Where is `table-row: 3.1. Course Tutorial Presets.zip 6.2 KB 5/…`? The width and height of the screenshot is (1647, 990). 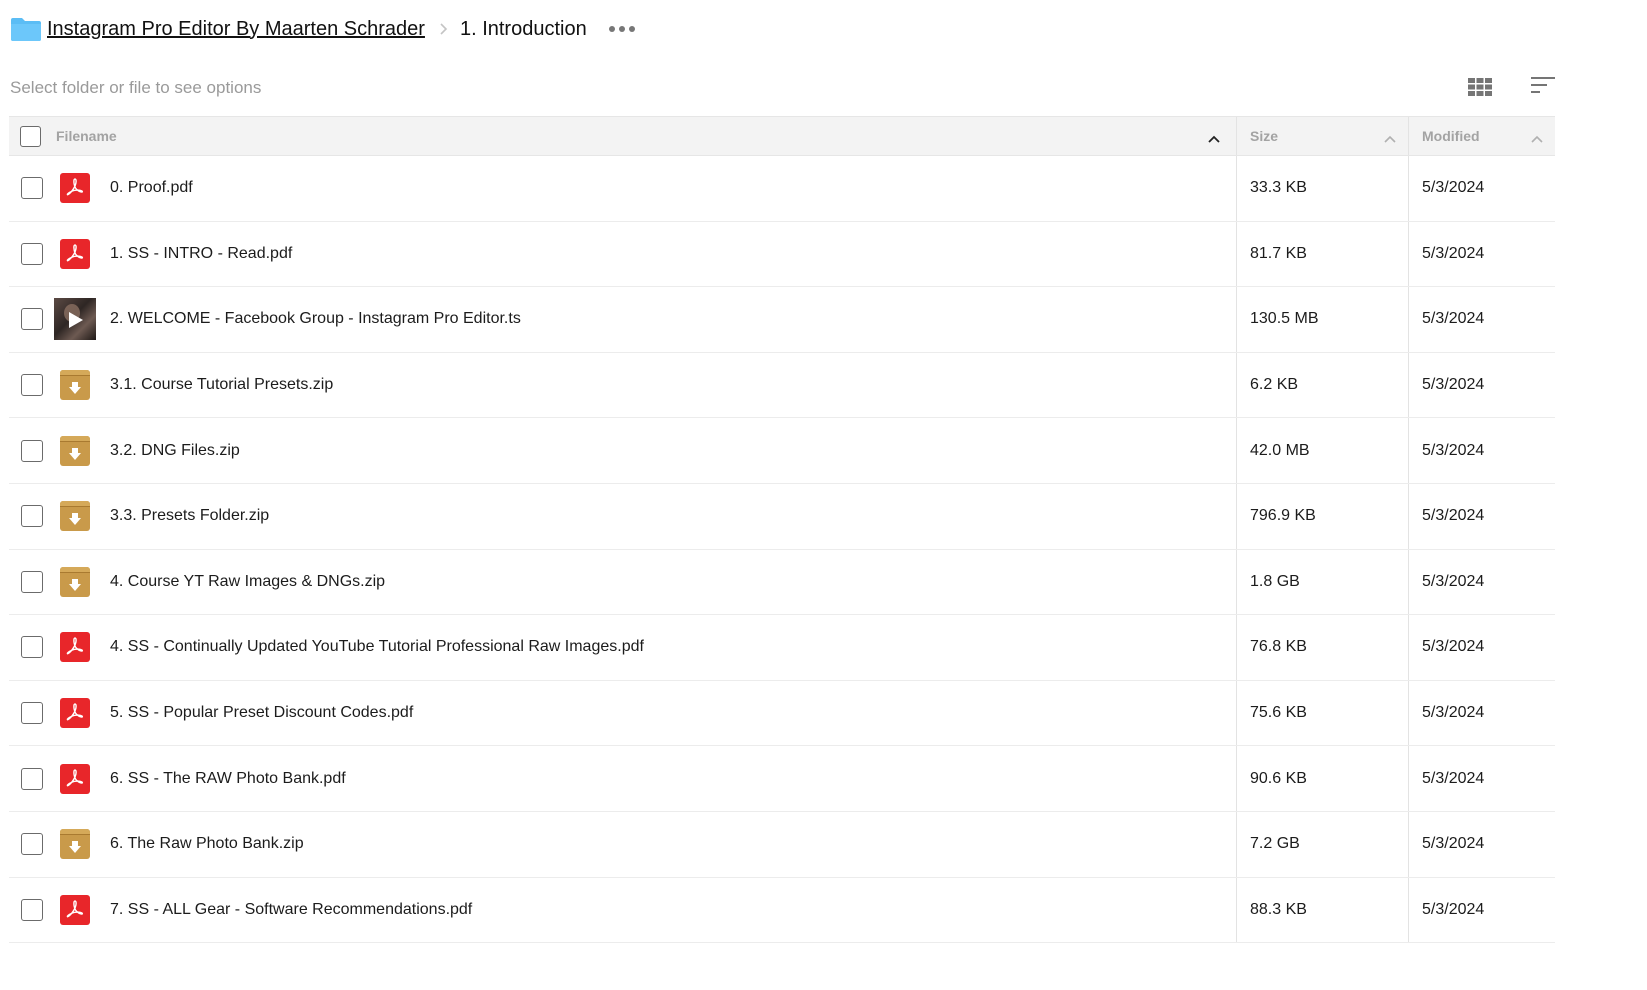
table-row: 3.1. Course Tutorial Presets.zip 6.2 KB 5/… is located at coordinates (782, 385).